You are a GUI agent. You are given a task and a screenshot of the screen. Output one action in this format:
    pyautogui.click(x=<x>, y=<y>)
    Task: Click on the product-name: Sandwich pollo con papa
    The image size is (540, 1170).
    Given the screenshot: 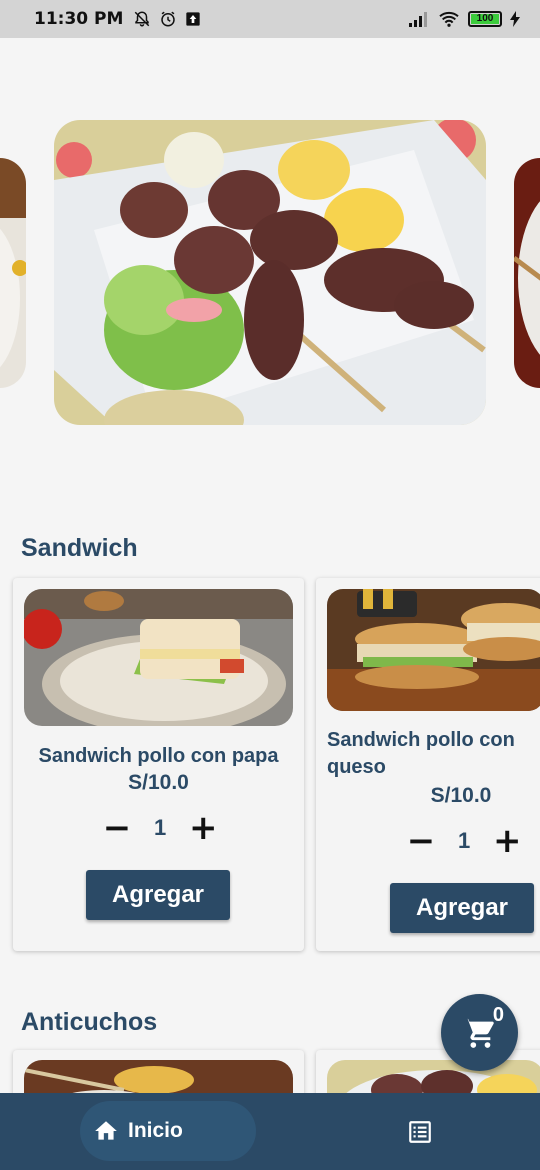 What is the action you would take?
    pyautogui.click(x=158, y=756)
    